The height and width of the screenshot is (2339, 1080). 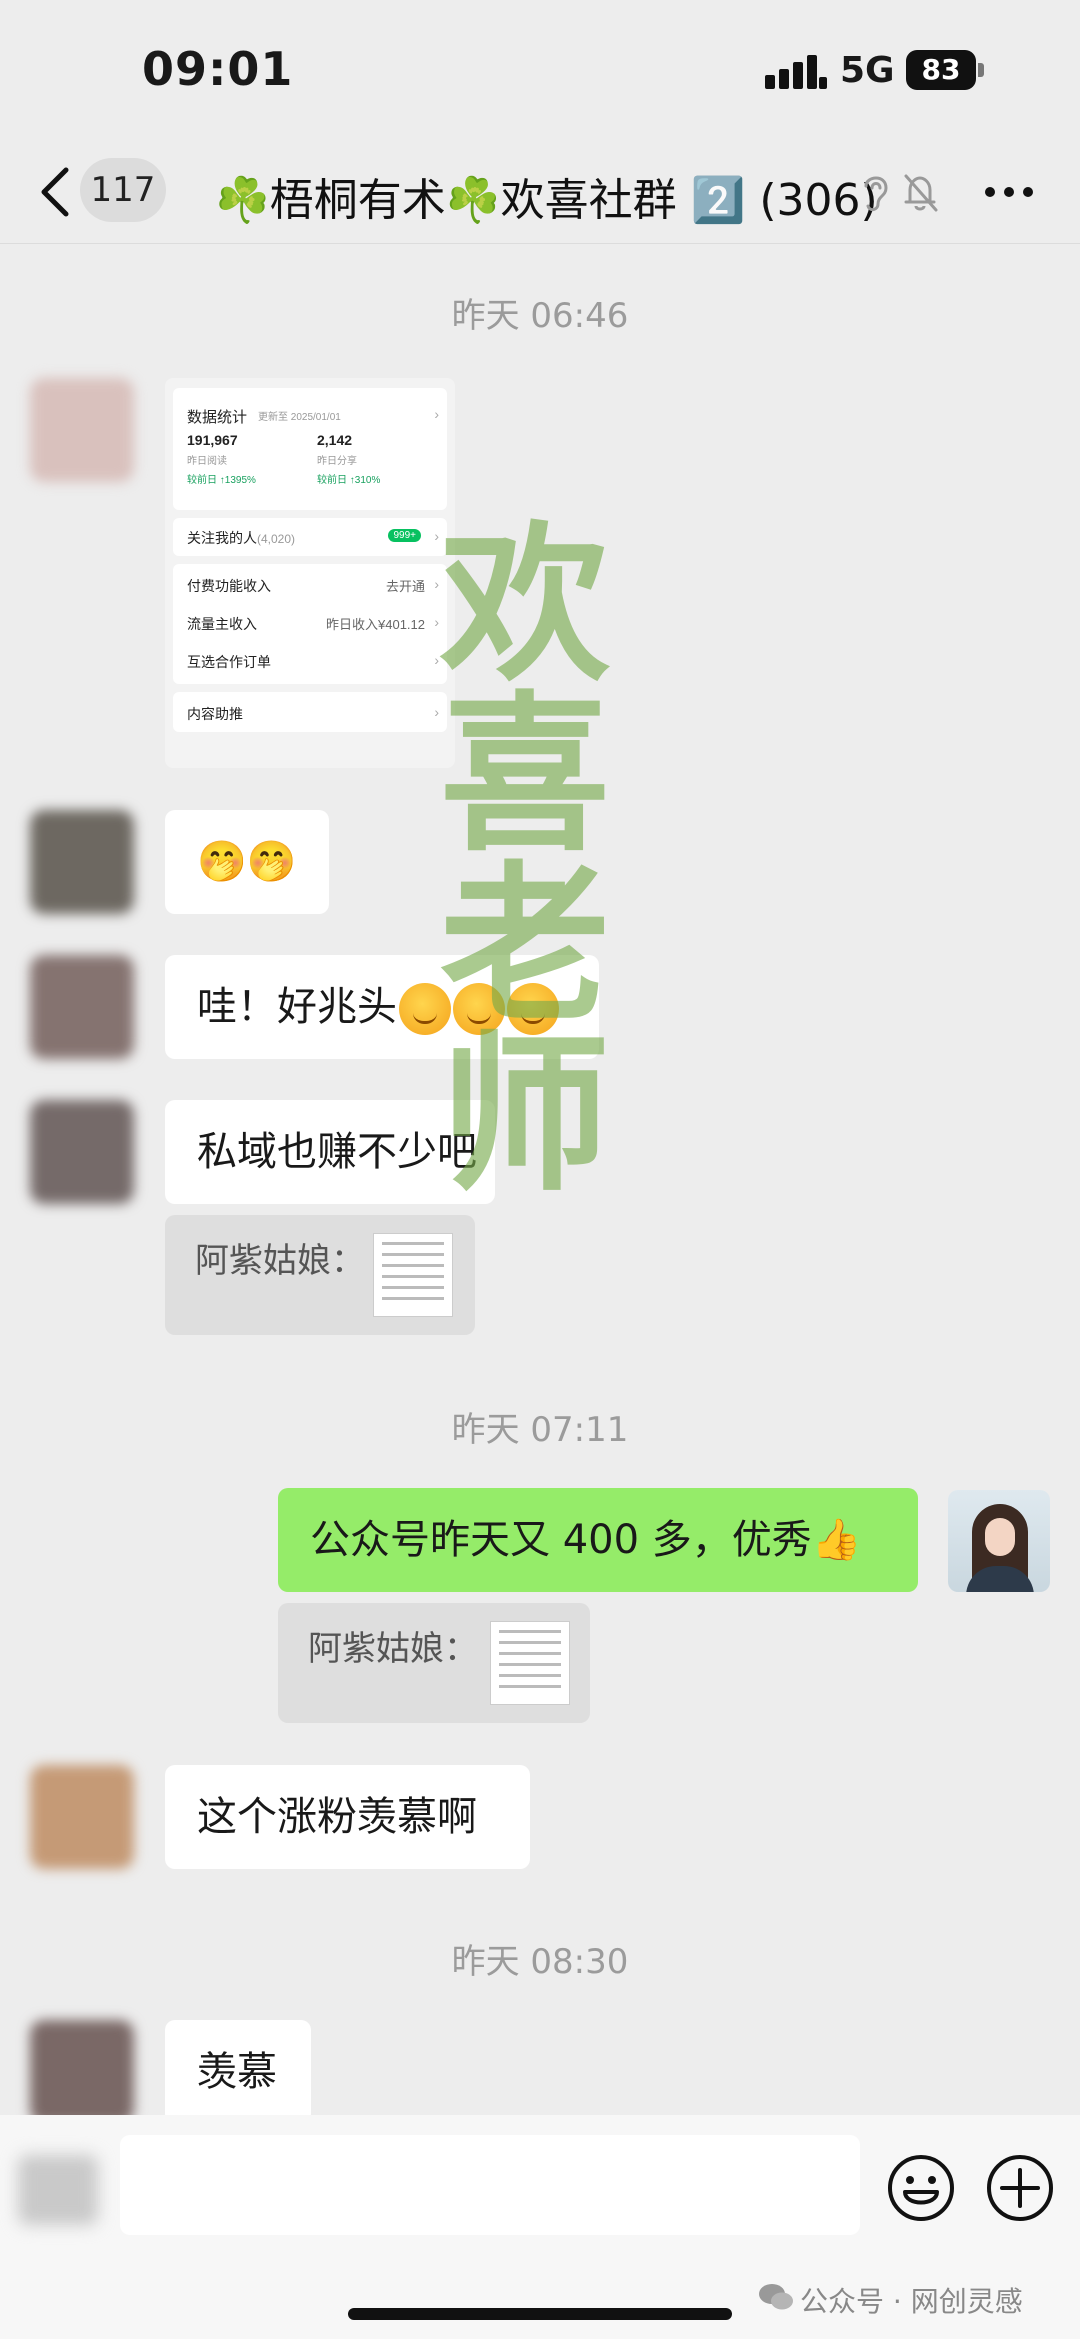 What do you see at coordinates (911, 2301) in the screenshot?
I see `footer-credit: 公众号 · 网创灵感` at bounding box center [911, 2301].